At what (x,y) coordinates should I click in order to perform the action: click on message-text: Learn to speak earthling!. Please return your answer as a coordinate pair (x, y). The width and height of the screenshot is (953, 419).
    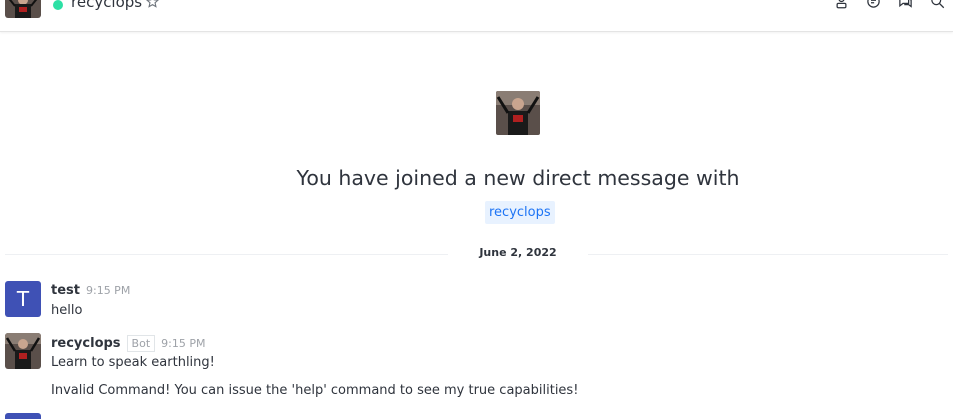
    Looking at the image, I should click on (133, 362).